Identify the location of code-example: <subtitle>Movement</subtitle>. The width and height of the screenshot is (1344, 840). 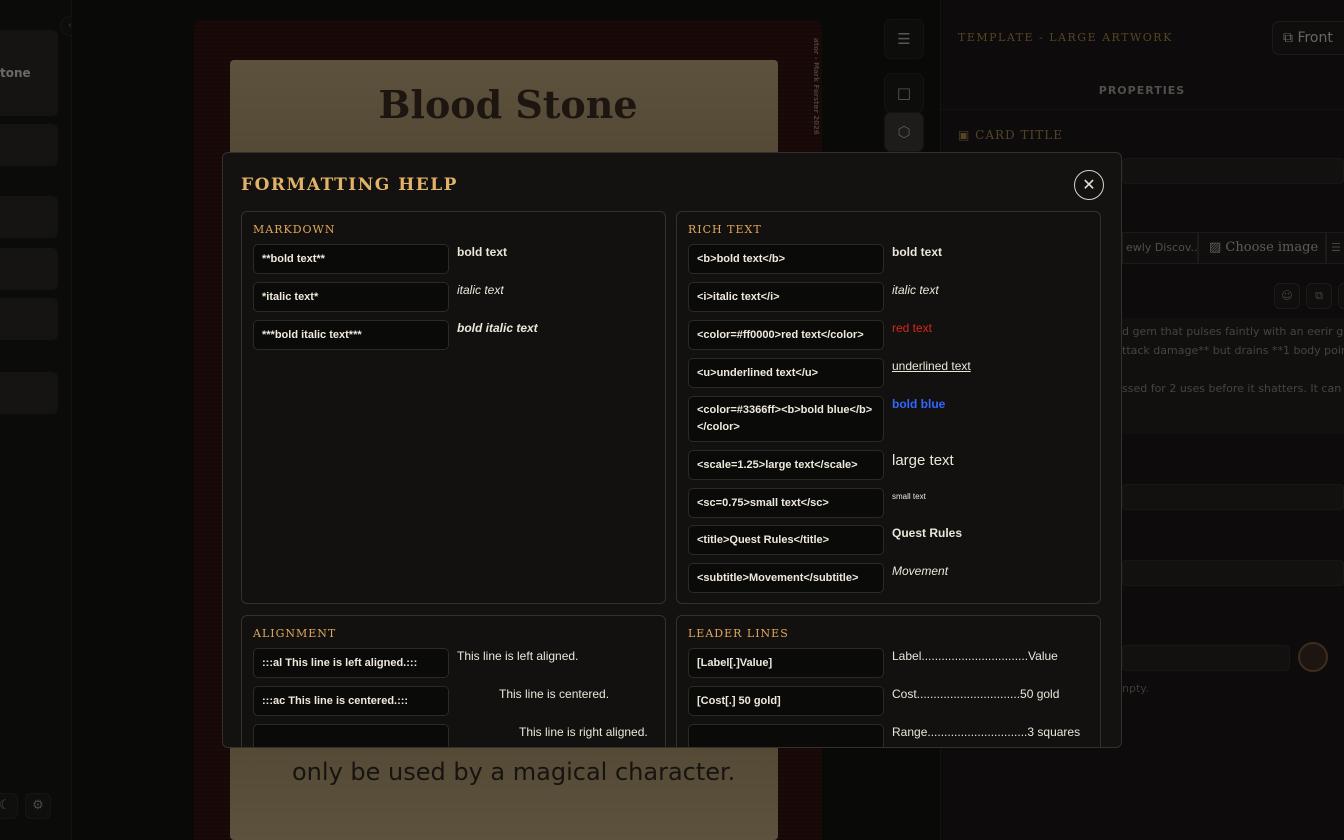
(786, 578).